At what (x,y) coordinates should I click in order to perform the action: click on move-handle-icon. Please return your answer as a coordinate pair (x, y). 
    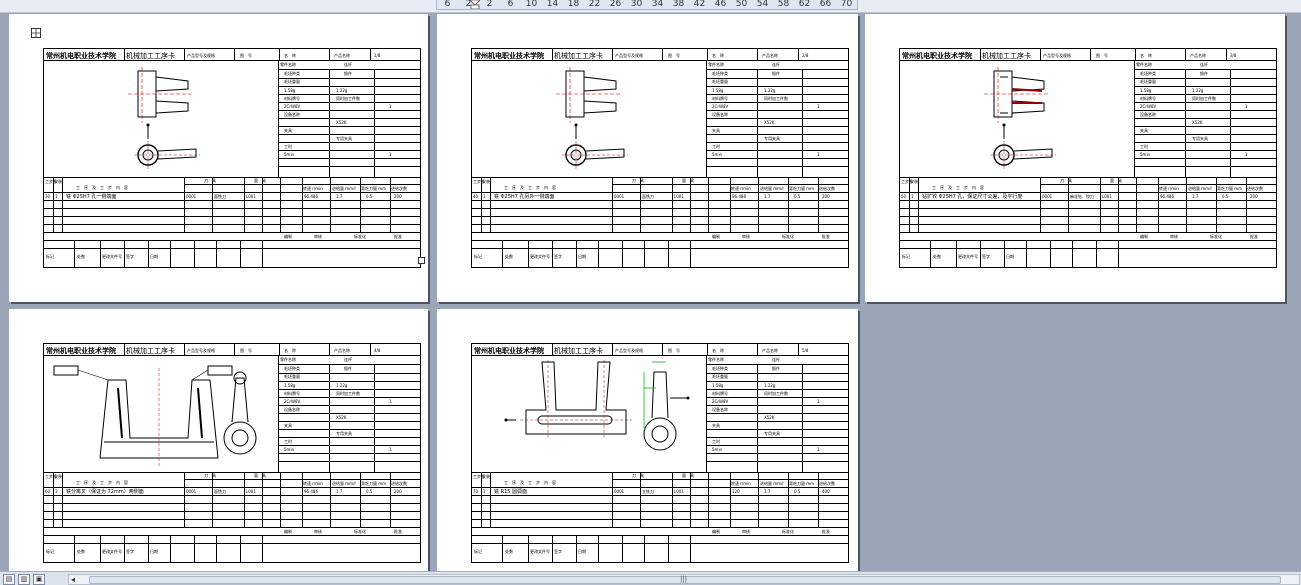
    Looking at the image, I should click on (36, 33).